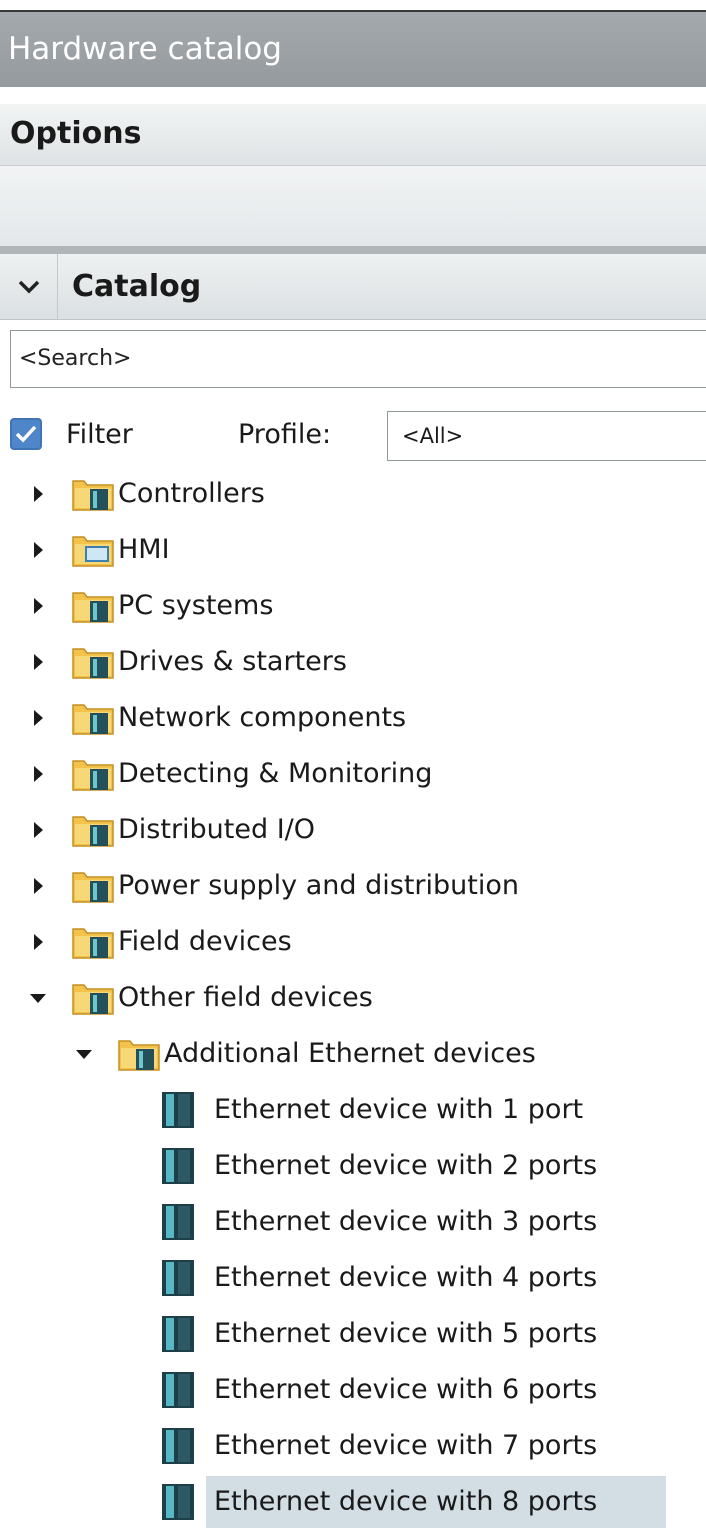  I want to click on tree-device: Ethernet device with 6 ports, so click(353, 1390).